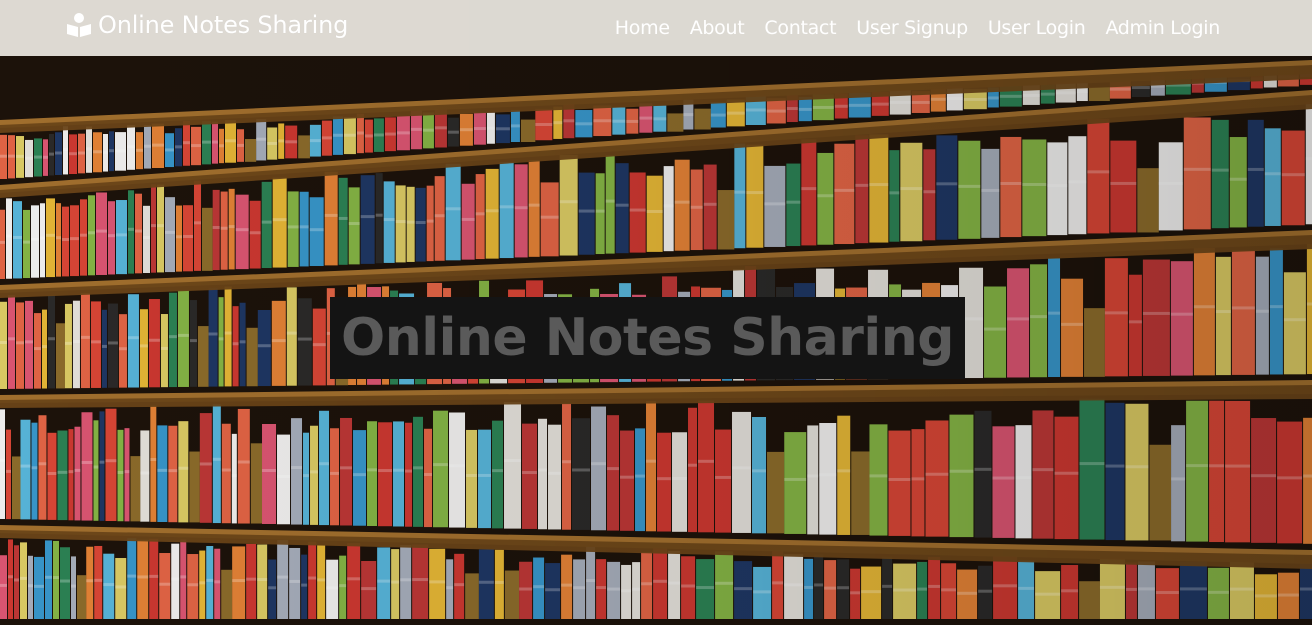 This screenshot has width=1312, height=625. I want to click on nav-link-home: Home, so click(642, 28).